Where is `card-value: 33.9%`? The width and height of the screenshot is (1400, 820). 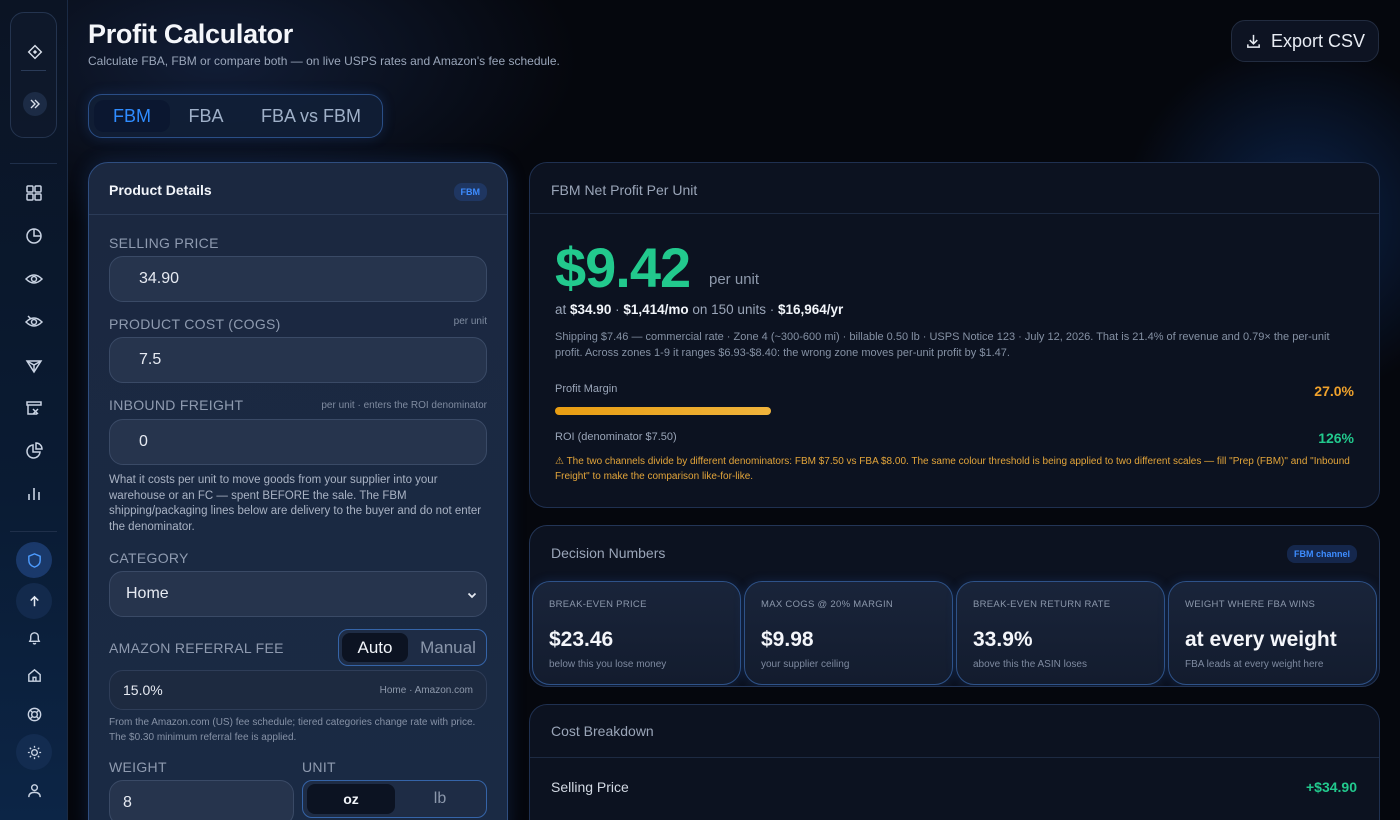
card-value: 33.9% is located at coordinates (1003, 639).